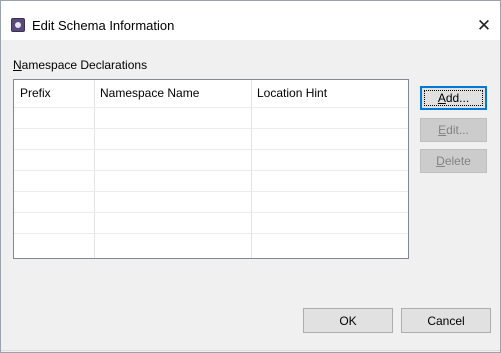  What do you see at coordinates (329, 93) in the screenshot?
I see `column-header-location-hint: Location Hint` at bounding box center [329, 93].